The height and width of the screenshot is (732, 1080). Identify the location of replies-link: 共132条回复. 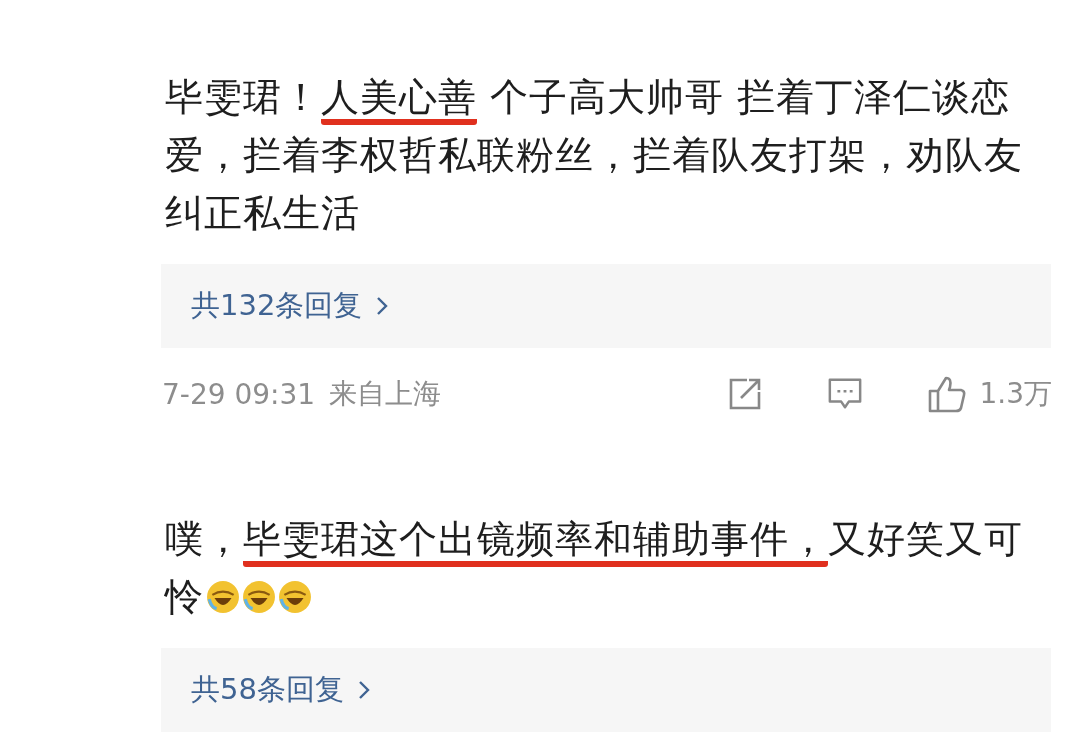
(606, 306).